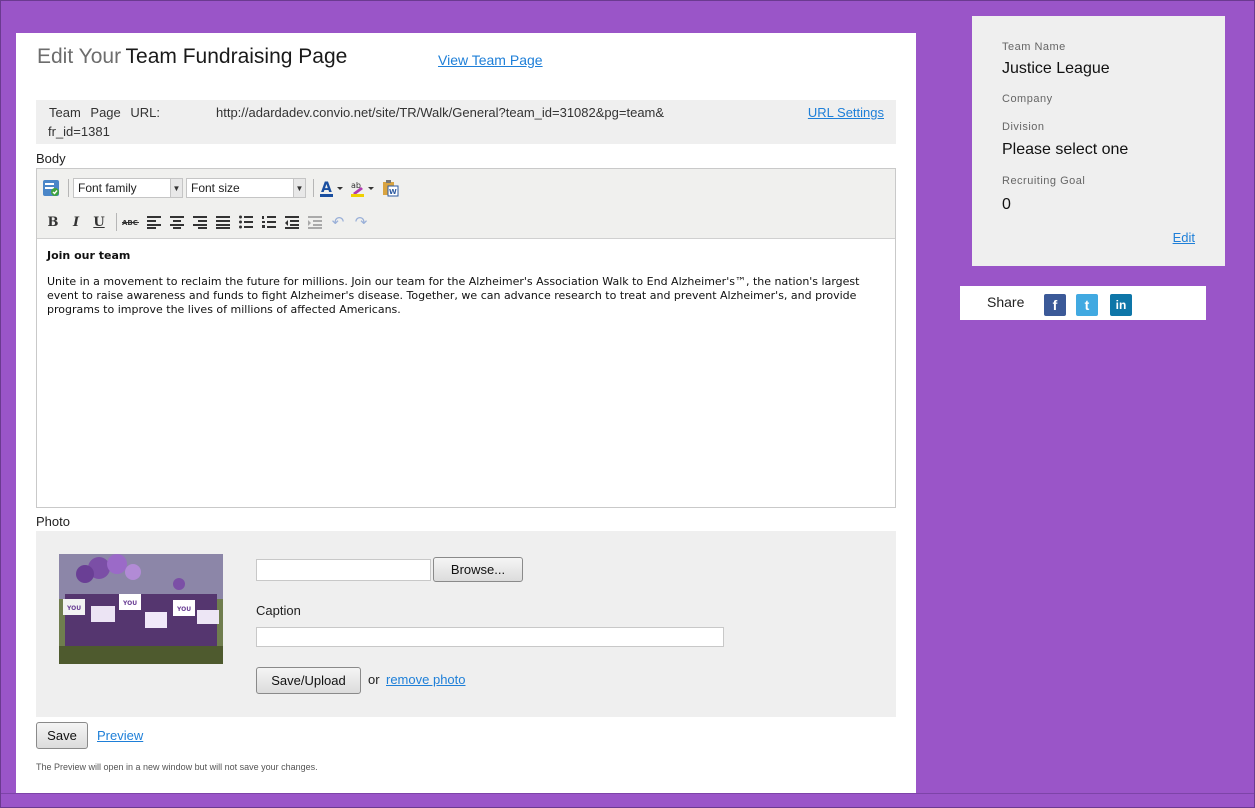  What do you see at coordinates (846, 112) in the screenshot?
I see `url-settings-link: URL Settings` at bounding box center [846, 112].